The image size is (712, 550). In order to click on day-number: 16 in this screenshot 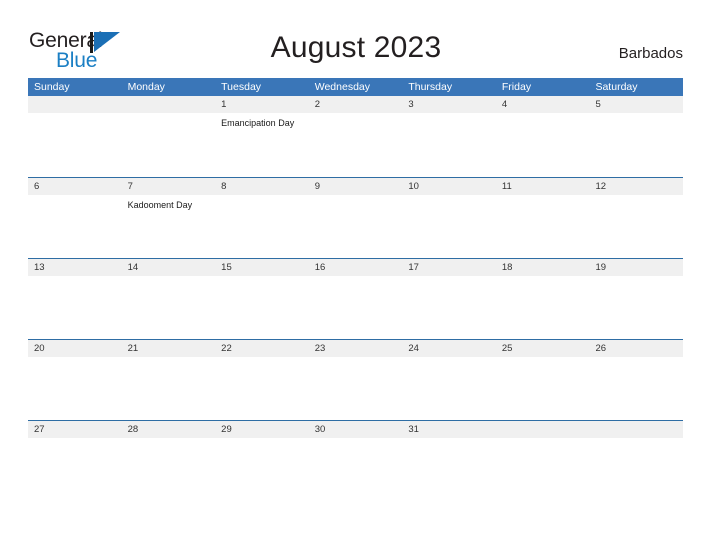, I will do `click(356, 267)`.